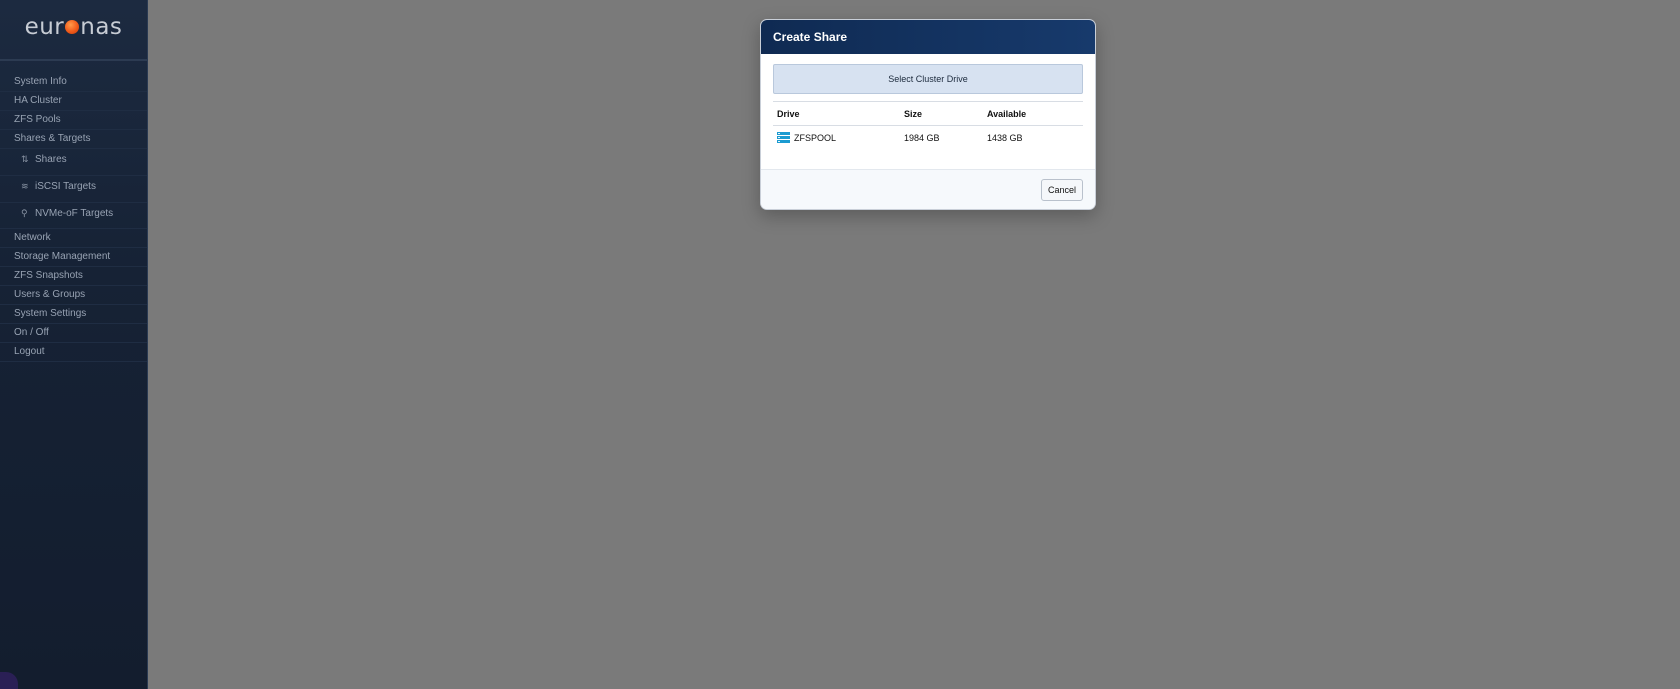 The height and width of the screenshot is (689, 1680). What do you see at coordinates (1033, 113) in the screenshot?
I see `column-header-available: Available` at bounding box center [1033, 113].